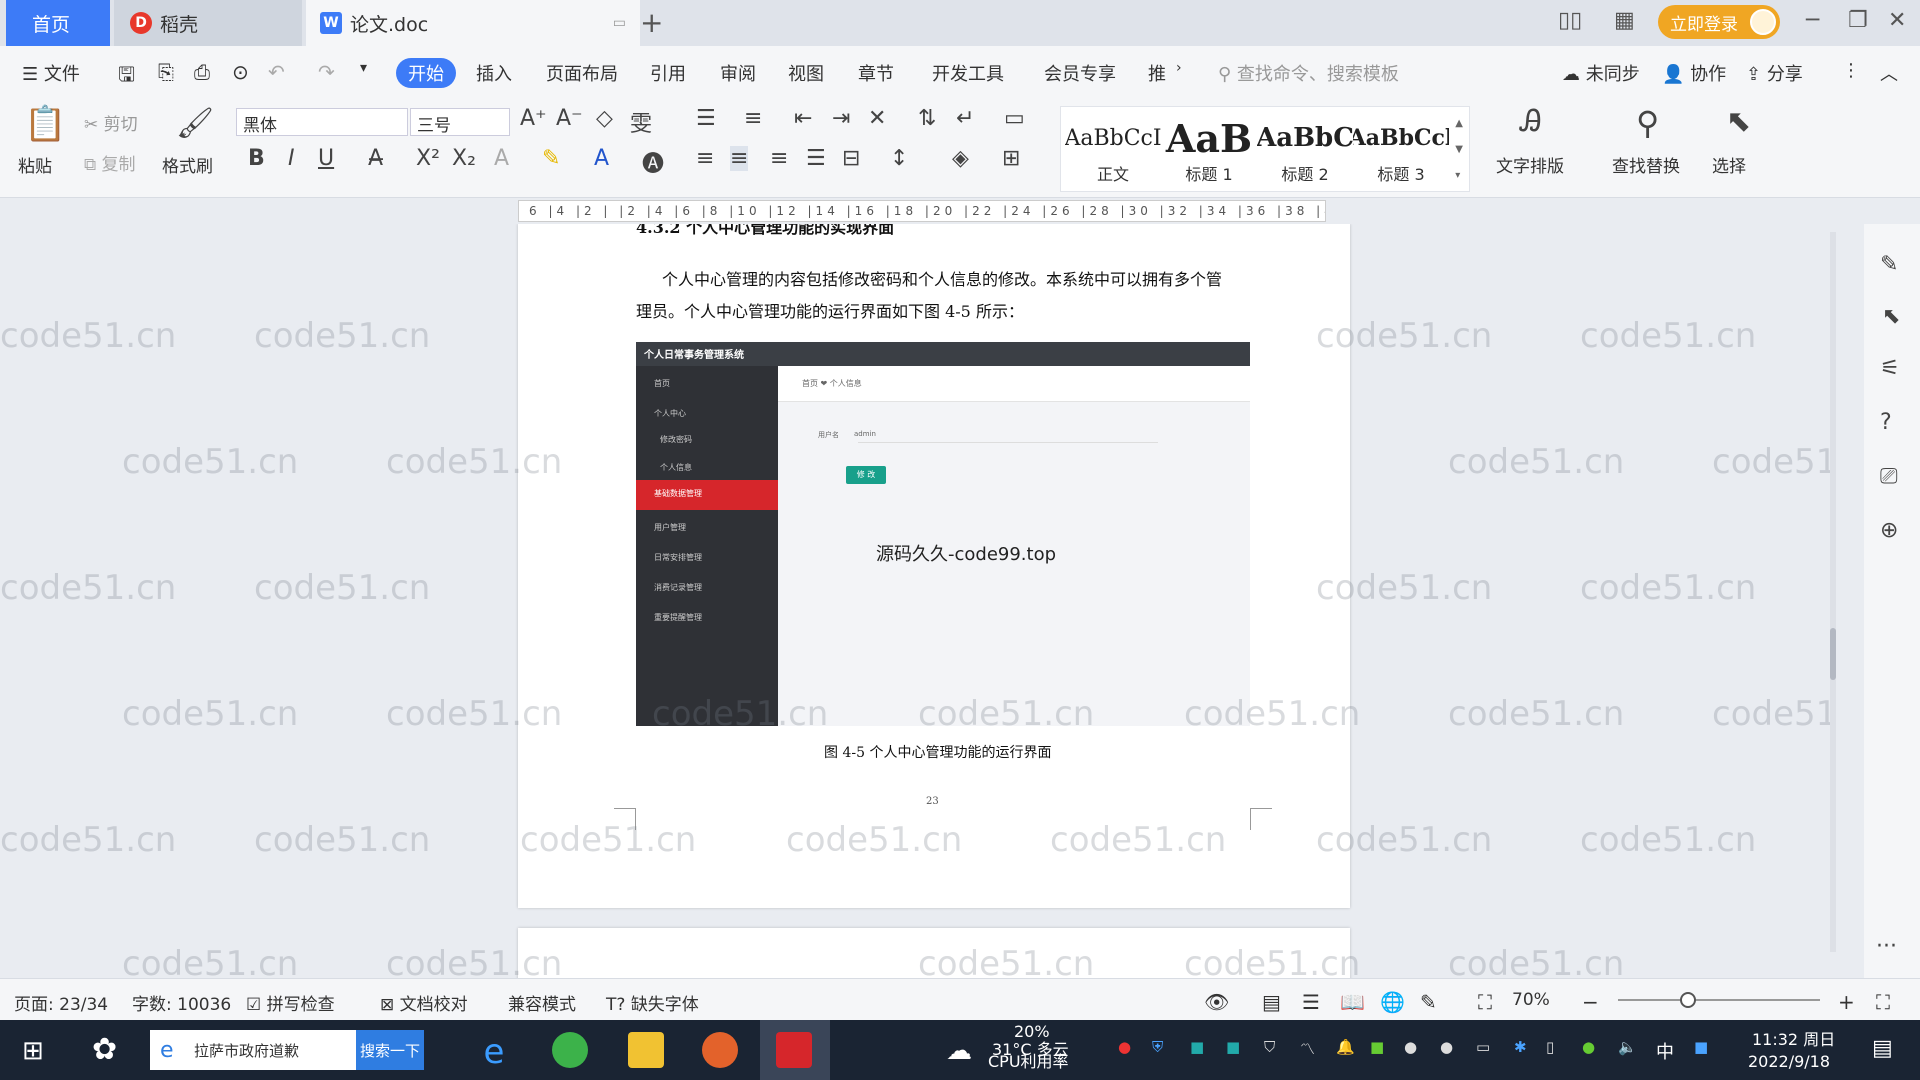  Describe the element at coordinates (1719, 22) in the screenshot. I see `login-button: 立即登录` at that location.